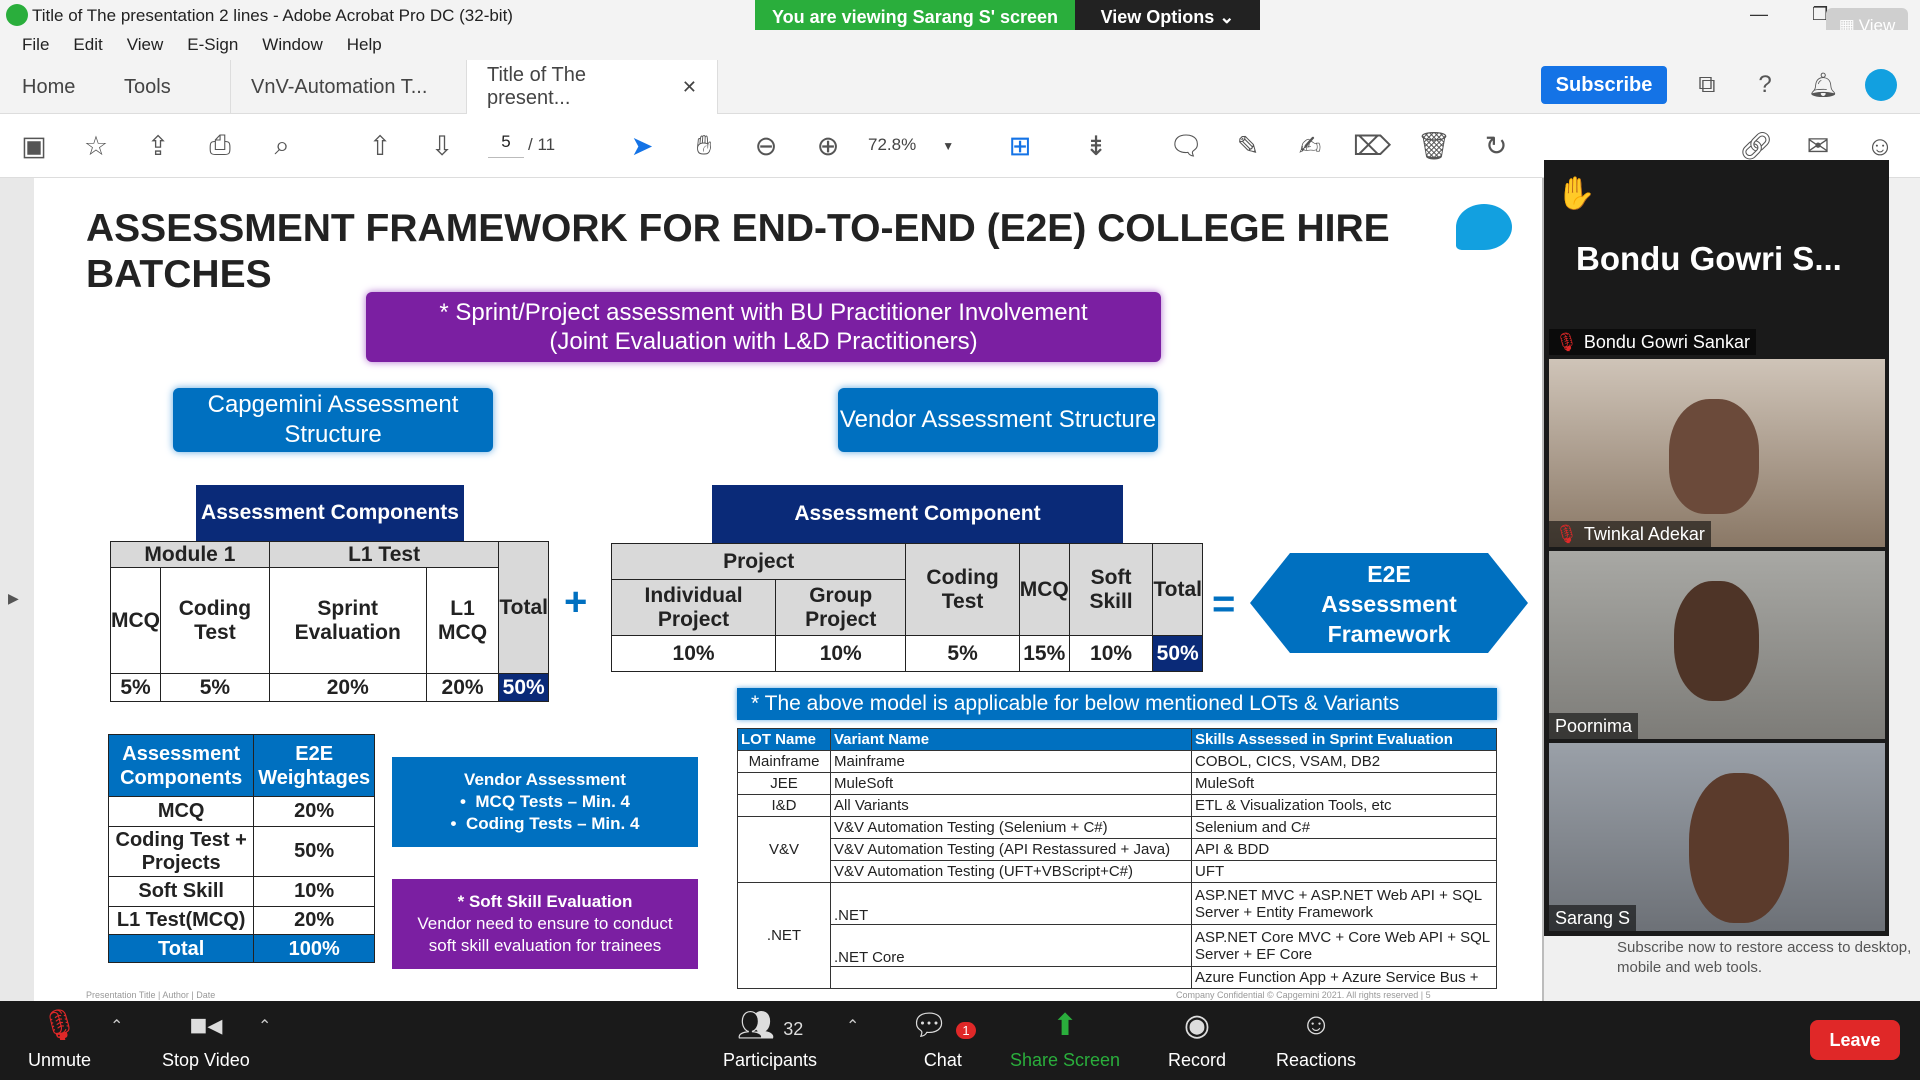 This screenshot has width=1920, height=1080. I want to click on project-header: Project, so click(758, 561).